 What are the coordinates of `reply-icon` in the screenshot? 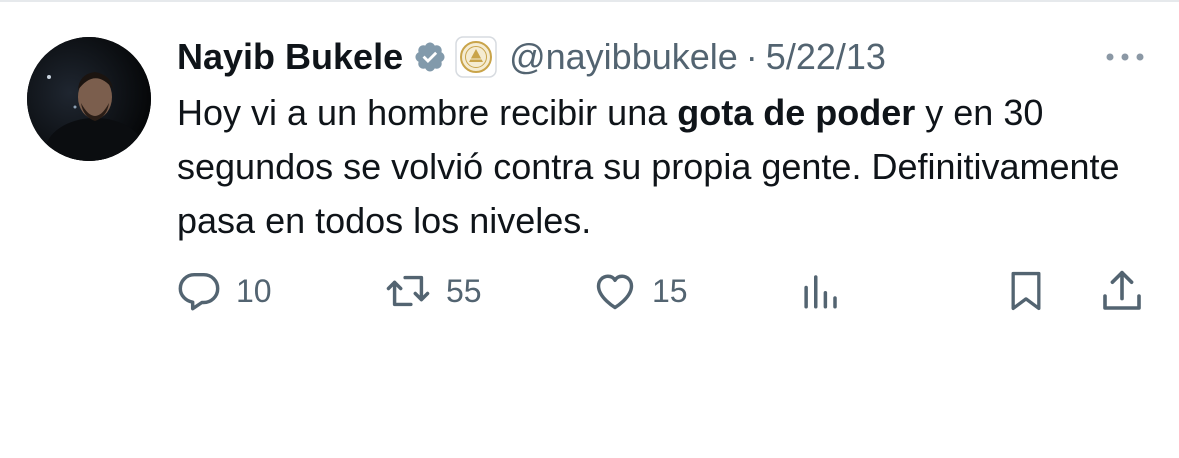 It's located at (199, 291).